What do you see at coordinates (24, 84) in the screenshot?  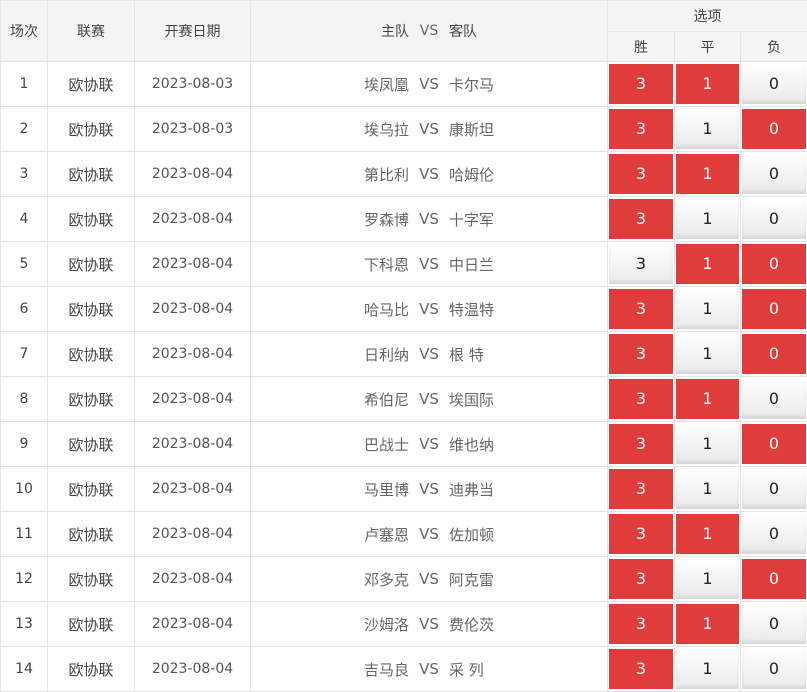 I see `round-number: 1` at bounding box center [24, 84].